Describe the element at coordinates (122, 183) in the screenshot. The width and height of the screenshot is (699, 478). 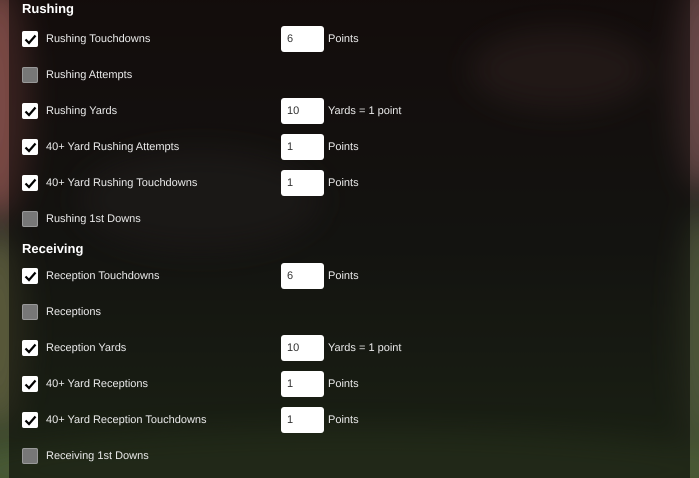
I see `option-label: 40+ Yard Rushing Touchdowns` at that location.